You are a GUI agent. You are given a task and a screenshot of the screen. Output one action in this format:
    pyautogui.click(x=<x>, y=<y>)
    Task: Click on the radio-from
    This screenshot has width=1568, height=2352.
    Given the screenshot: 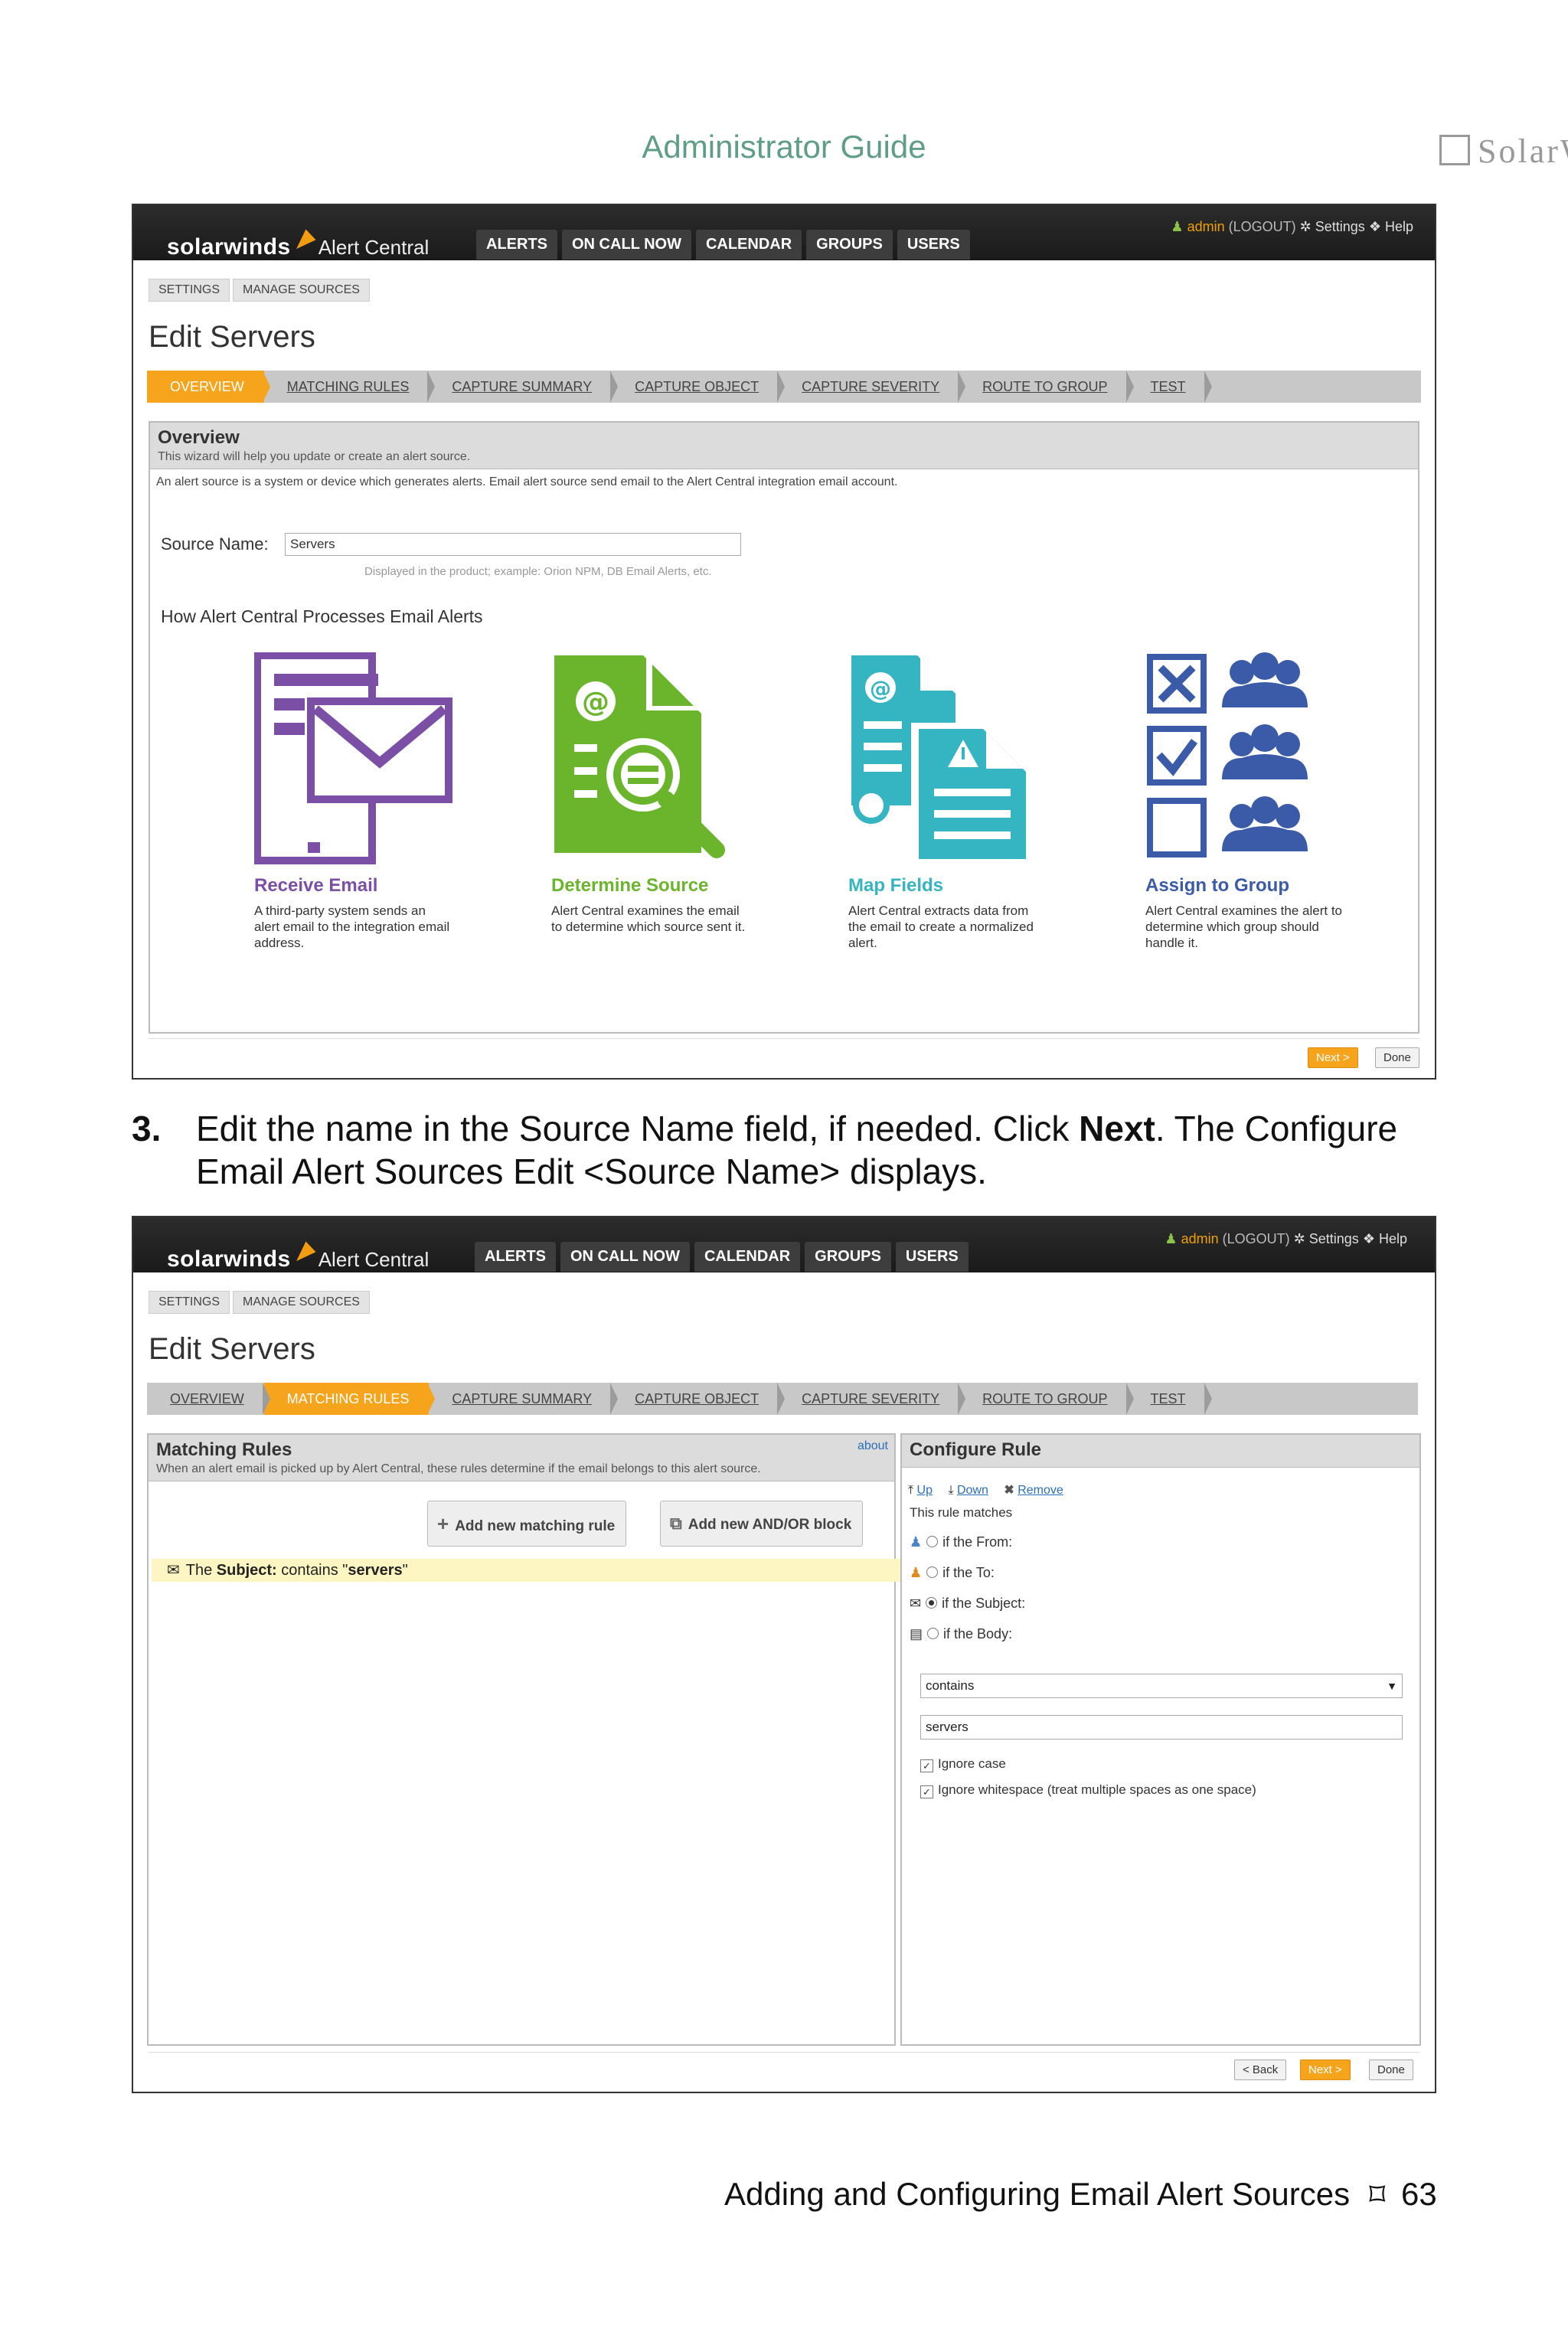 What is the action you would take?
    pyautogui.click(x=932, y=1541)
    